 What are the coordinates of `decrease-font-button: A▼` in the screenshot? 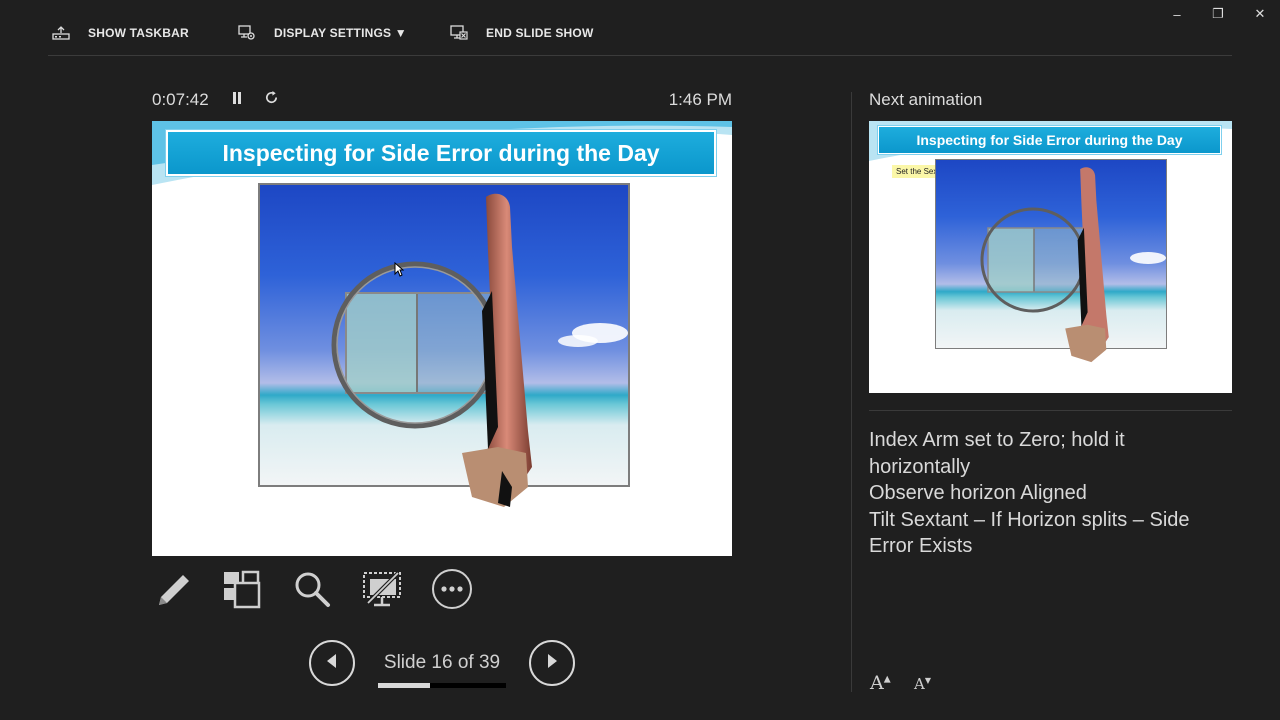 It's located at (922, 684).